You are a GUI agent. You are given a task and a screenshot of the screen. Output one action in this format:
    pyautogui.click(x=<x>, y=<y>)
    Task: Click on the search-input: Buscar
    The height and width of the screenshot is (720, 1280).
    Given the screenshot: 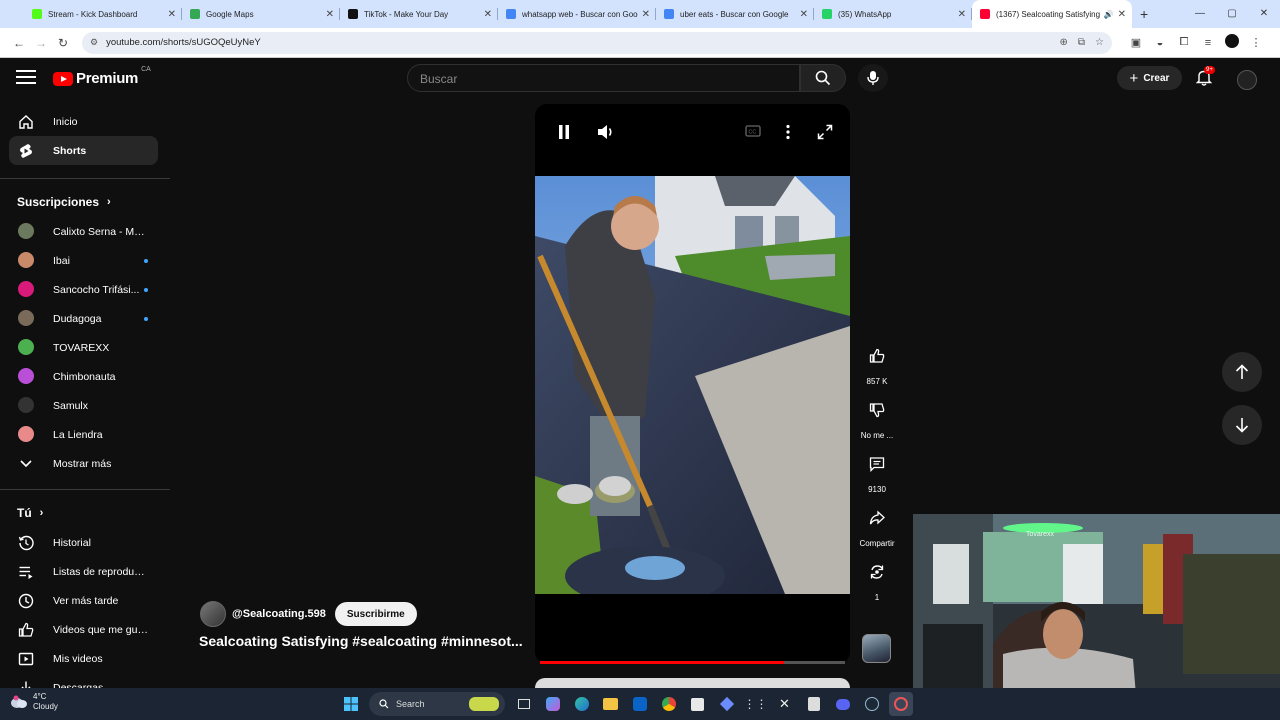 What is the action you would take?
    pyautogui.click(x=603, y=78)
    